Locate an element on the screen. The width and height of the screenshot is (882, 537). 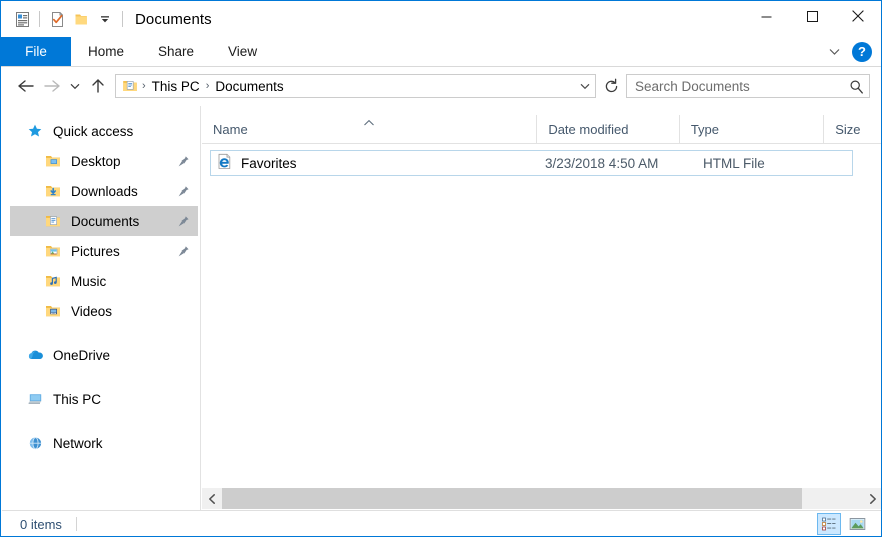
column-label-type: Type is located at coordinates (704, 129).